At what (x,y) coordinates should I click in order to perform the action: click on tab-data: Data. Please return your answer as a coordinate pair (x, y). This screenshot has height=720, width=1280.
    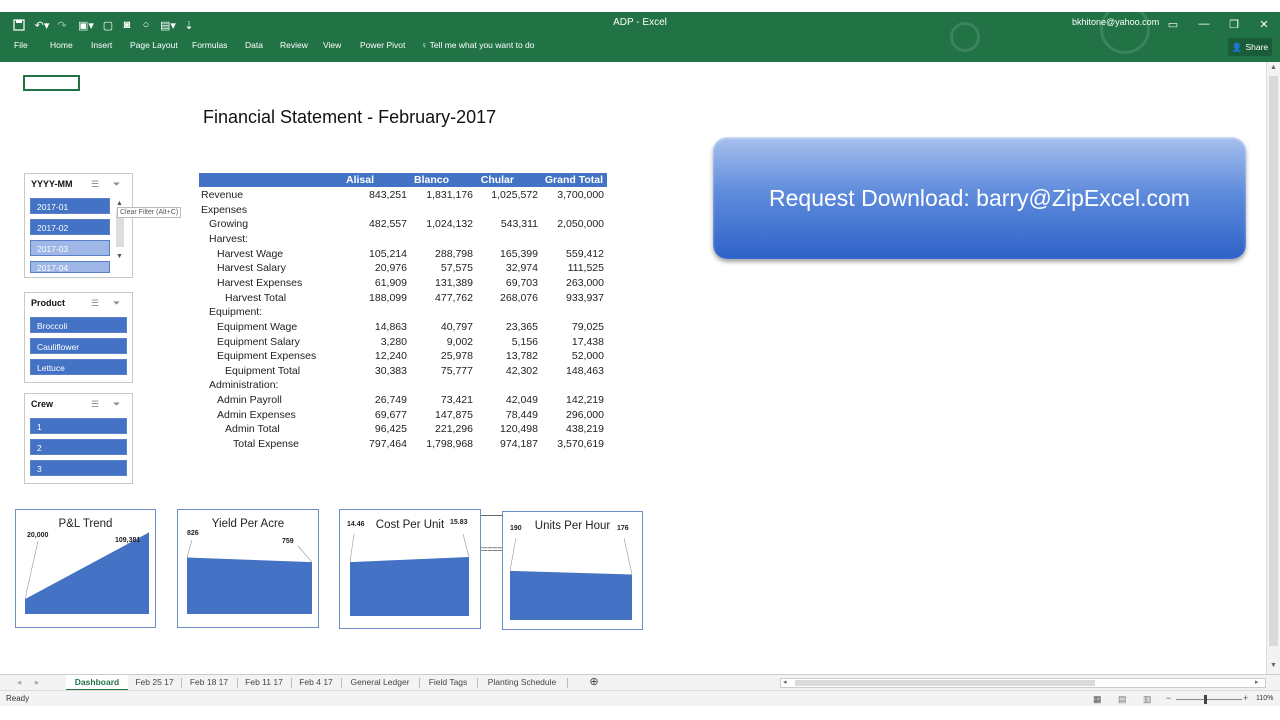
    Looking at the image, I should click on (254, 45).